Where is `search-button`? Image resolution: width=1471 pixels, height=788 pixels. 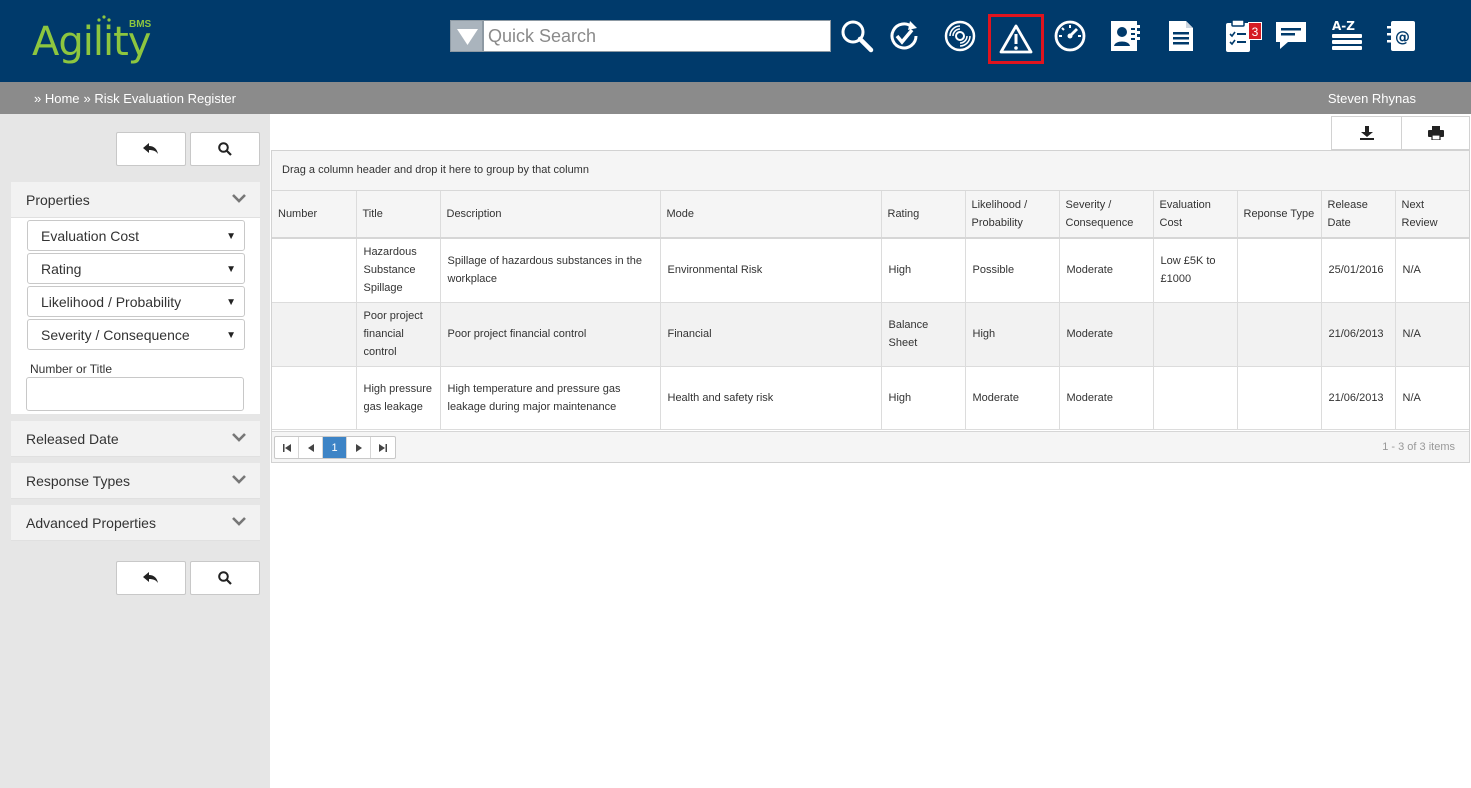 search-button is located at coordinates (857, 36).